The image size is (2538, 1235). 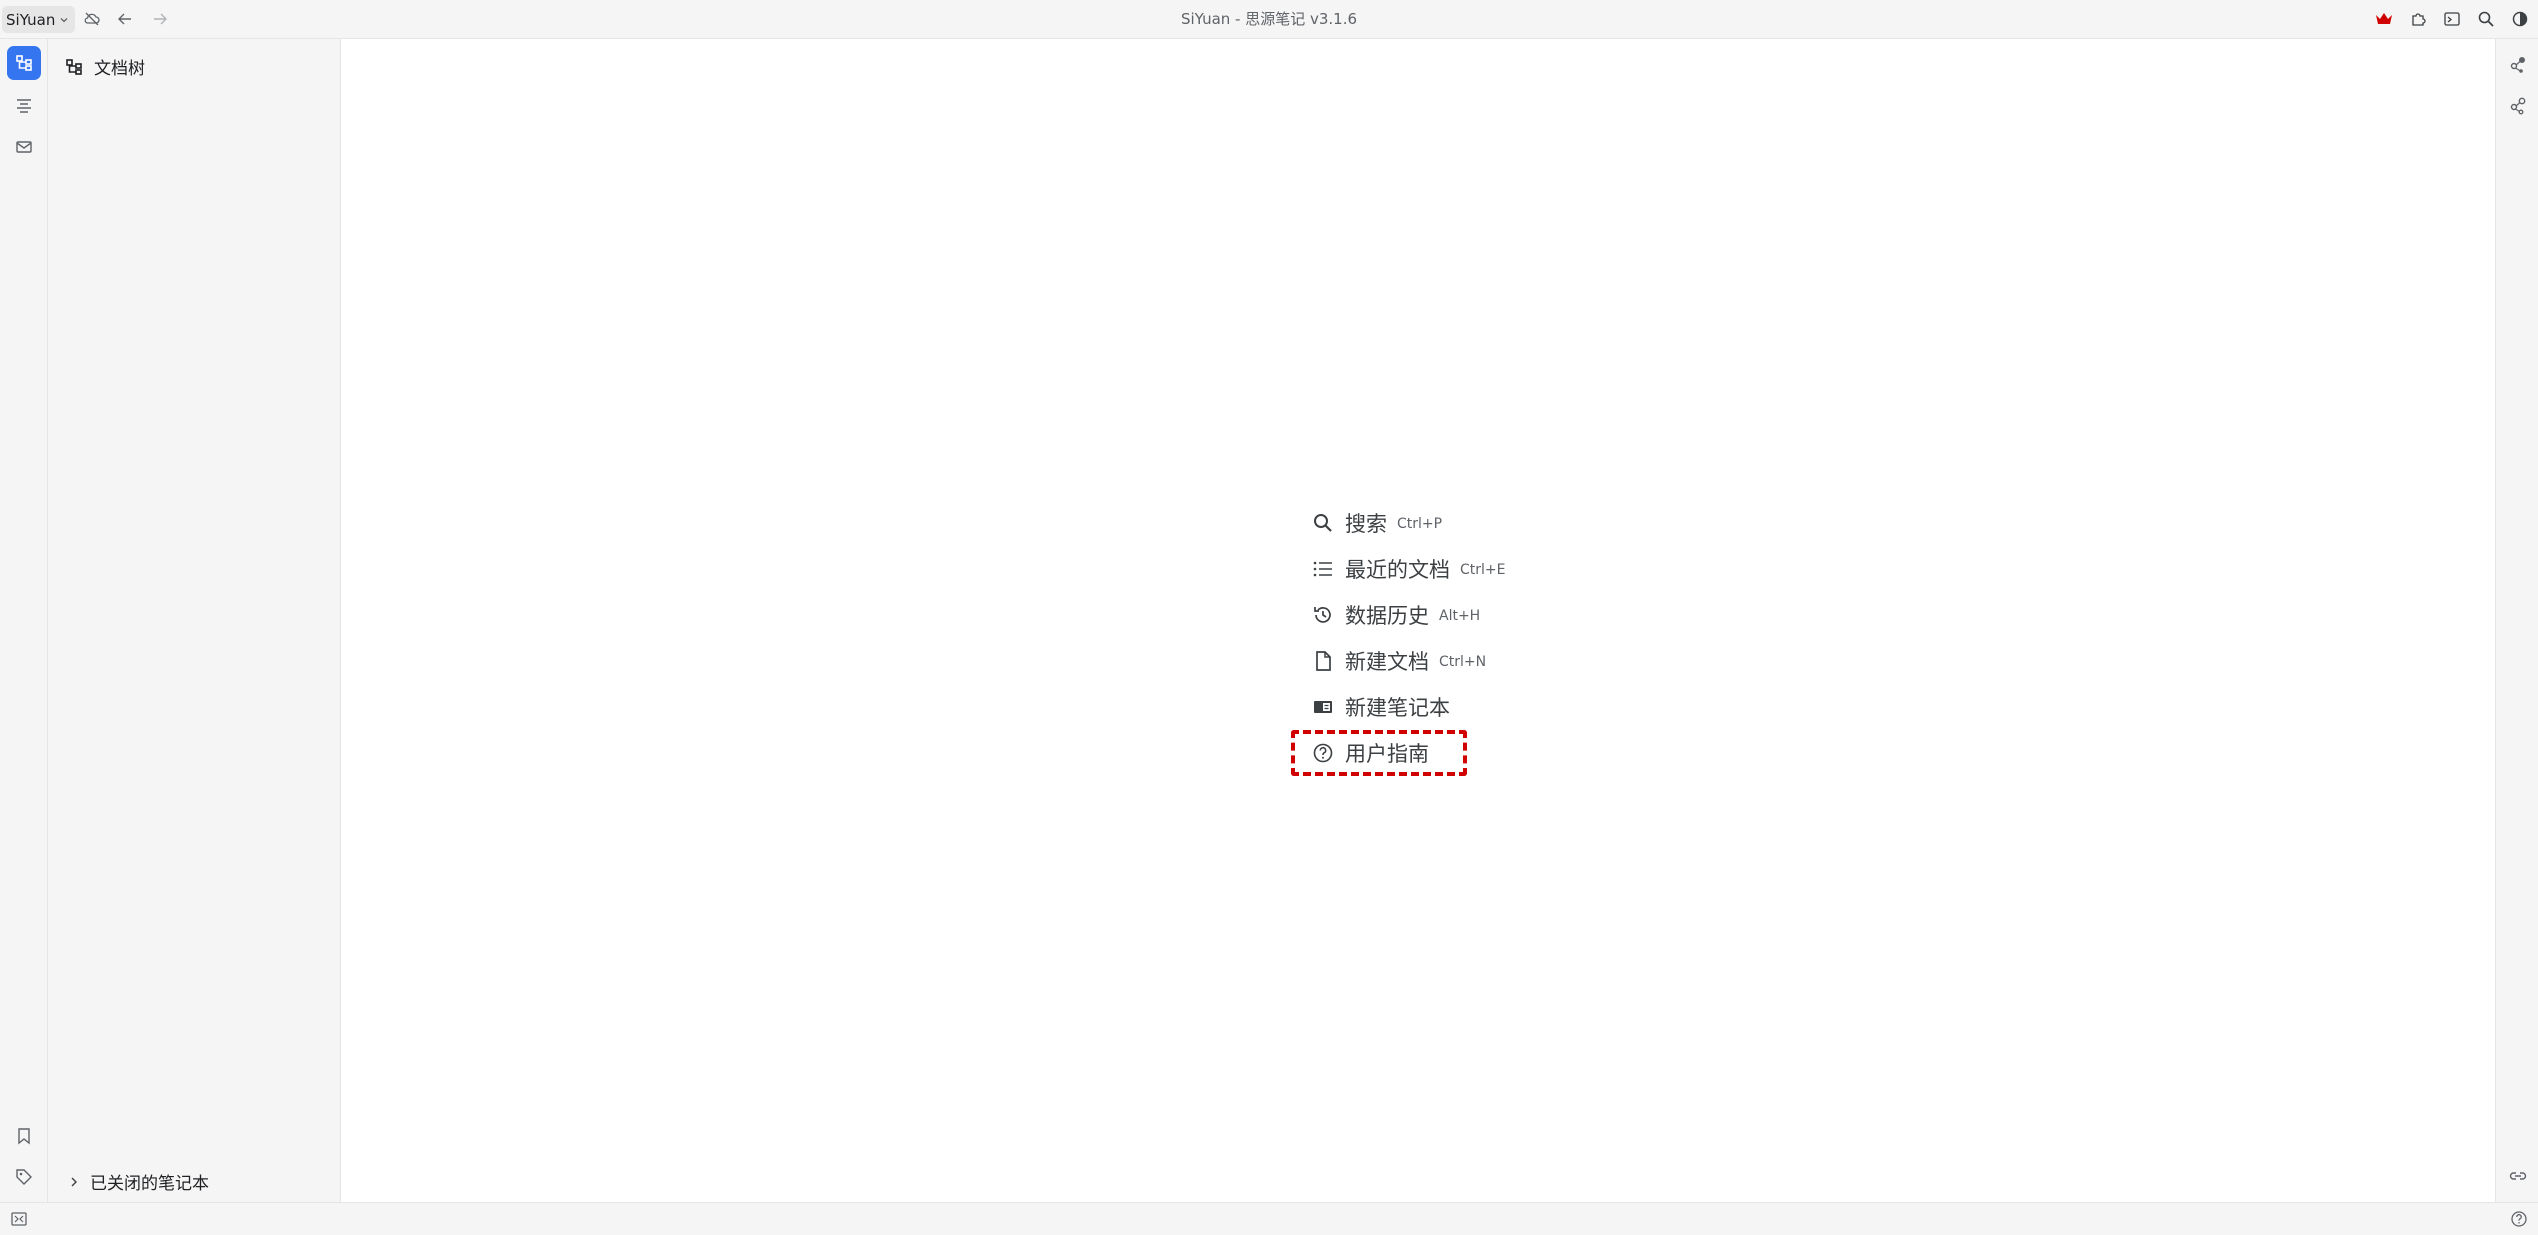 What do you see at coordinates (1323, 615) in the screenshot?
I see `history-icon` at bounding box center [1323, 615].